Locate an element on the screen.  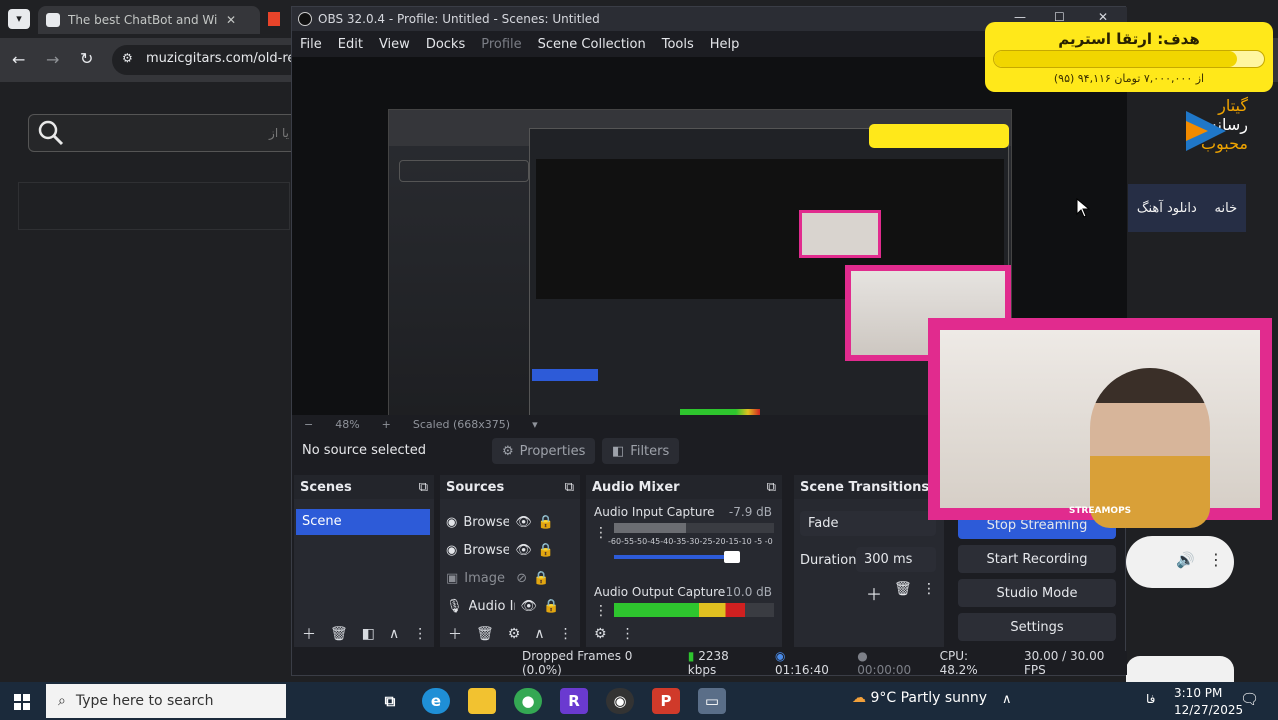
settings-button: Settings is located at coordinates (1037, 627).